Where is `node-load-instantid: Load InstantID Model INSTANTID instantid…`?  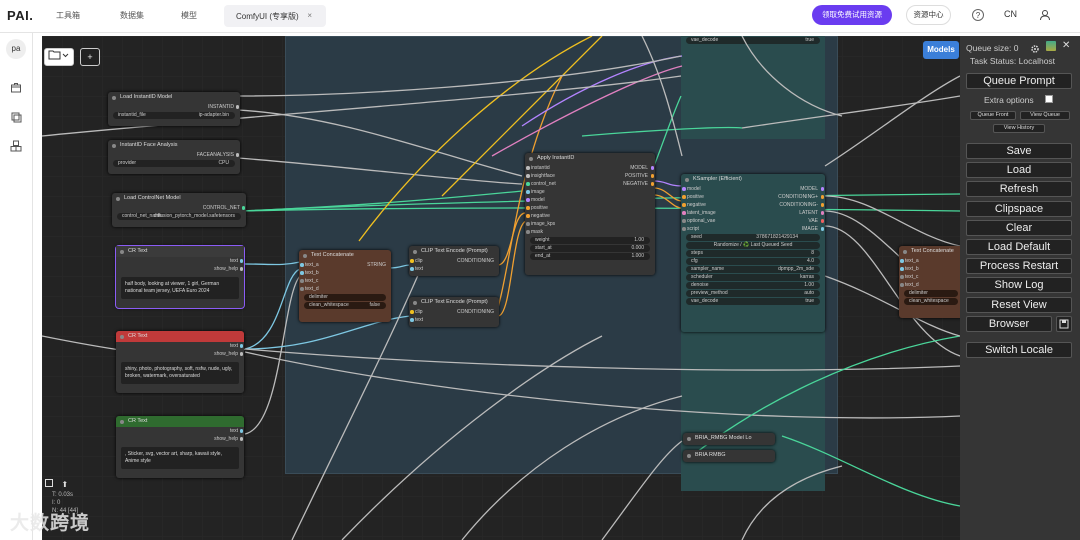
node-load-instantid: Load InstantID Model INSTANTID instantid… is located at coordinates (174, 109).